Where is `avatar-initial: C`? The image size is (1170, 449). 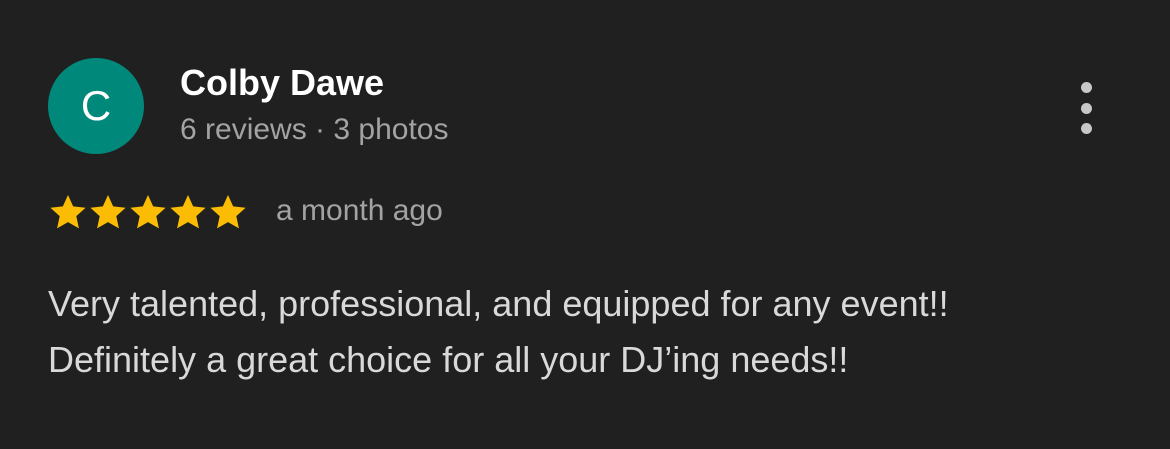
avatar-initial: C is located at coordinates (96, 105).